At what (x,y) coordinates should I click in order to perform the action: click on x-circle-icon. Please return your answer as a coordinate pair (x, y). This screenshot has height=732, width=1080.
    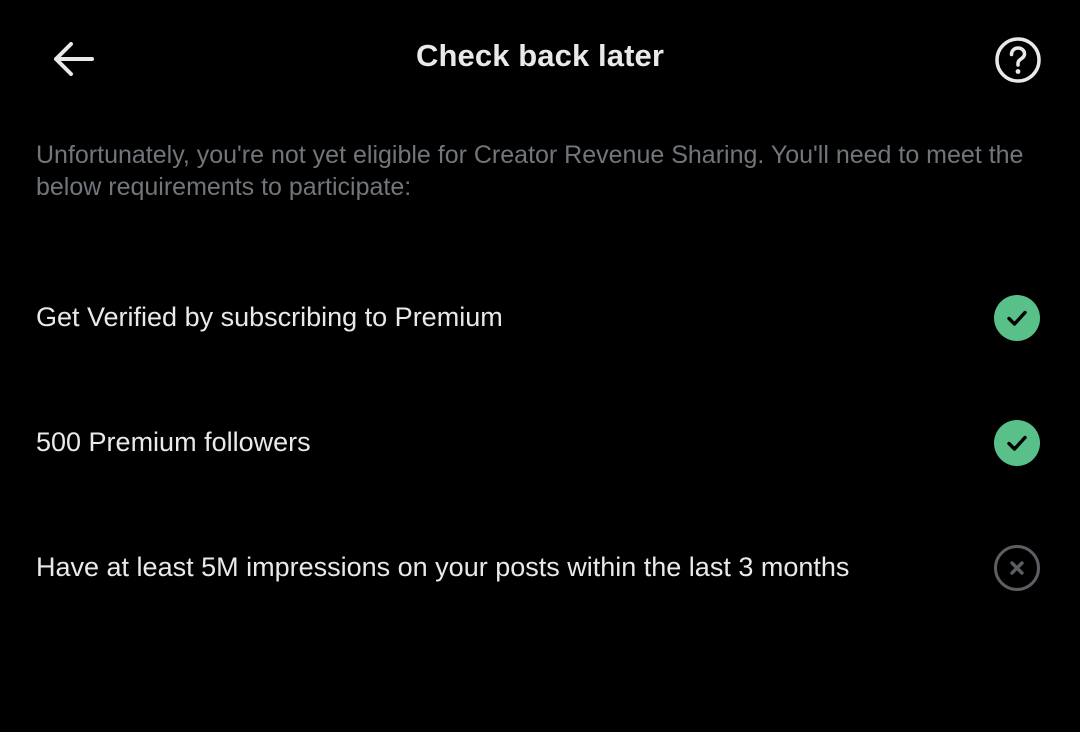
    Looking at the image, I should click on (1017, 568).